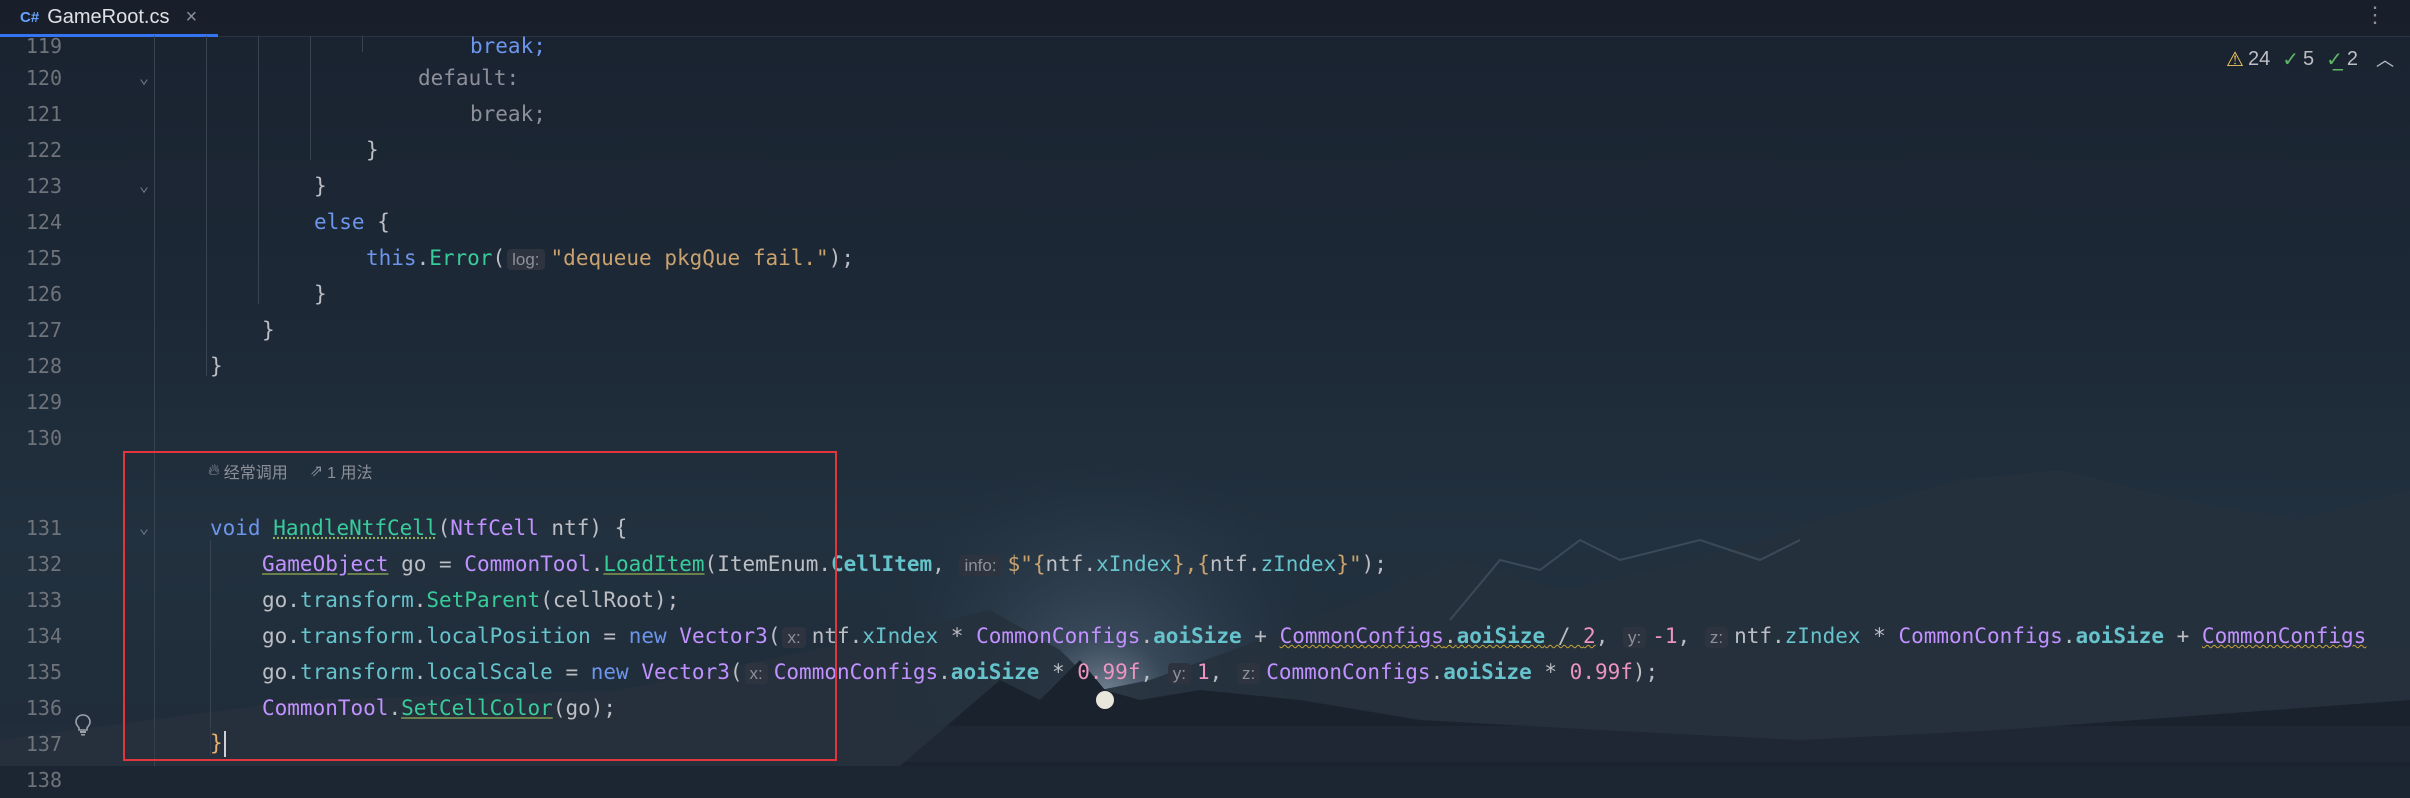 The image size is (2410, 798). Describe the element at coordinates (43, 294) in the screenshot. I see `line-number: 126` at that location.